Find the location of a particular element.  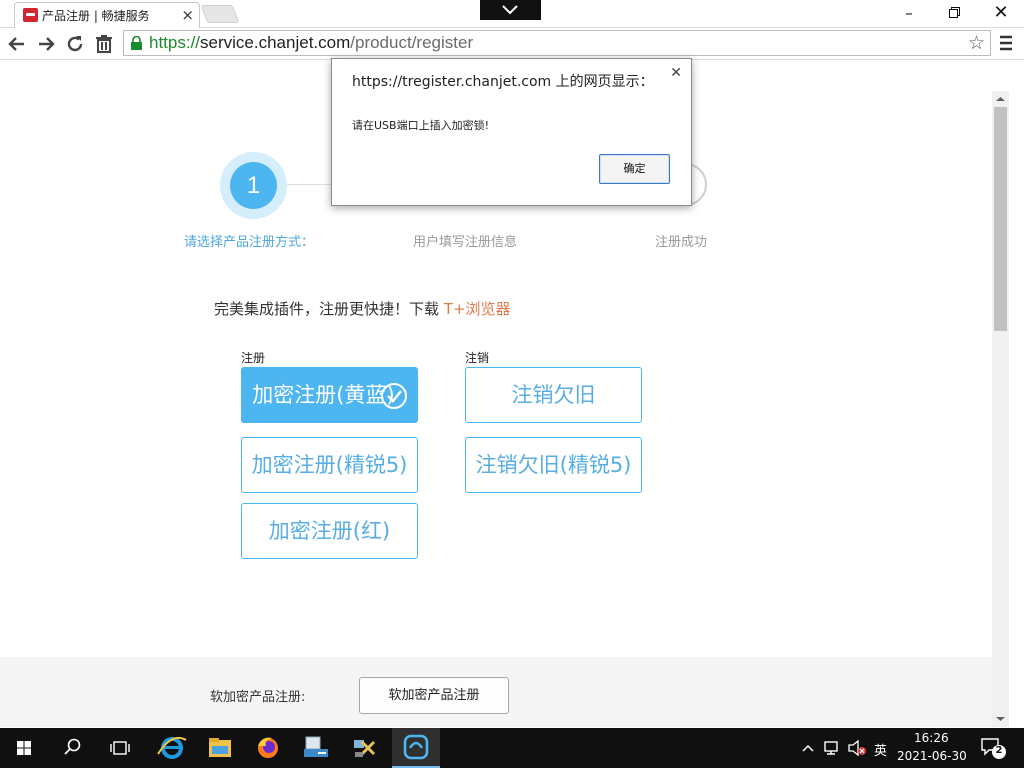

download-browser-link: T+浏览器 is located at coordinates (477, 309).